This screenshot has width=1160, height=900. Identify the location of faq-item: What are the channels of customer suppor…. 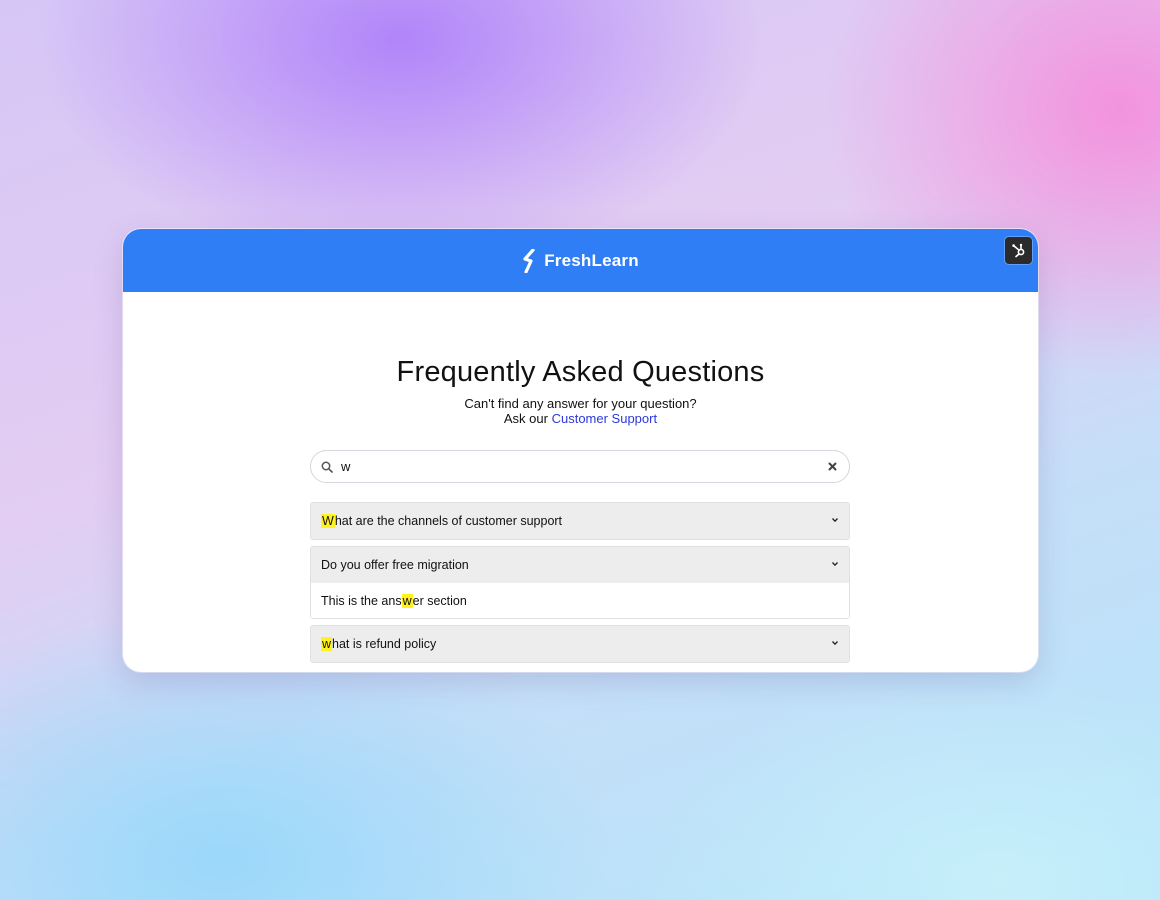
(580, 521).